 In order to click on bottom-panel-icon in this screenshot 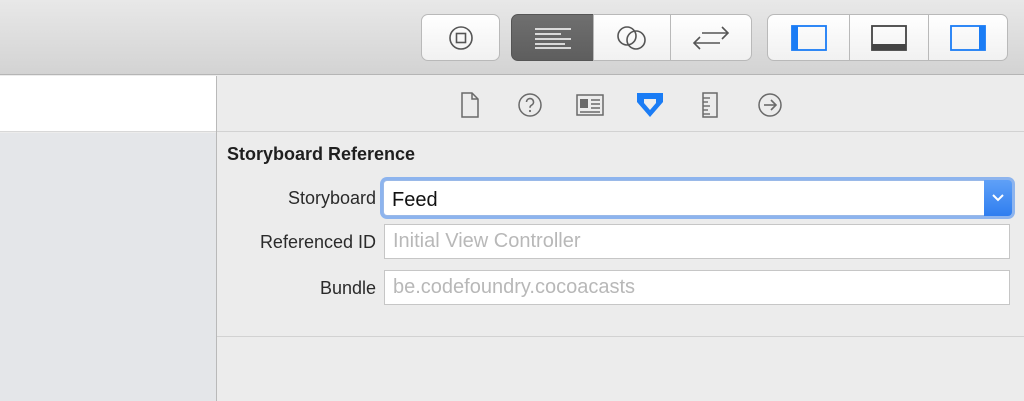, I will do `click(889, 37)`.